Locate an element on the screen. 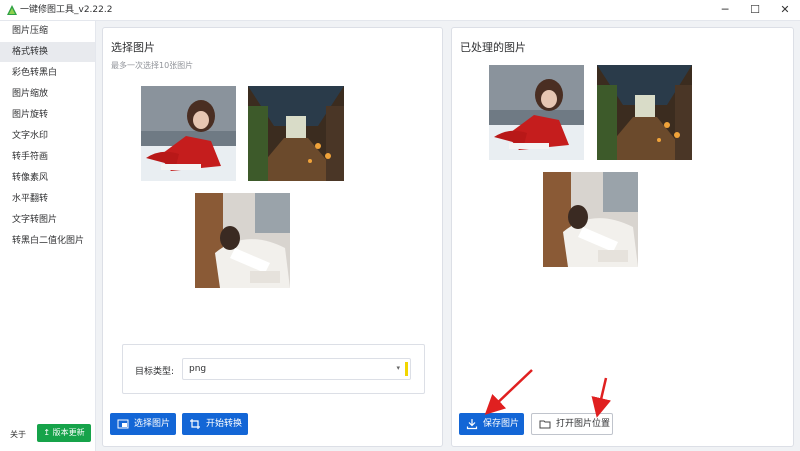 The width and height of the screenshot is (800, 451). app-logo-icon is located at coordinates (12, 10).